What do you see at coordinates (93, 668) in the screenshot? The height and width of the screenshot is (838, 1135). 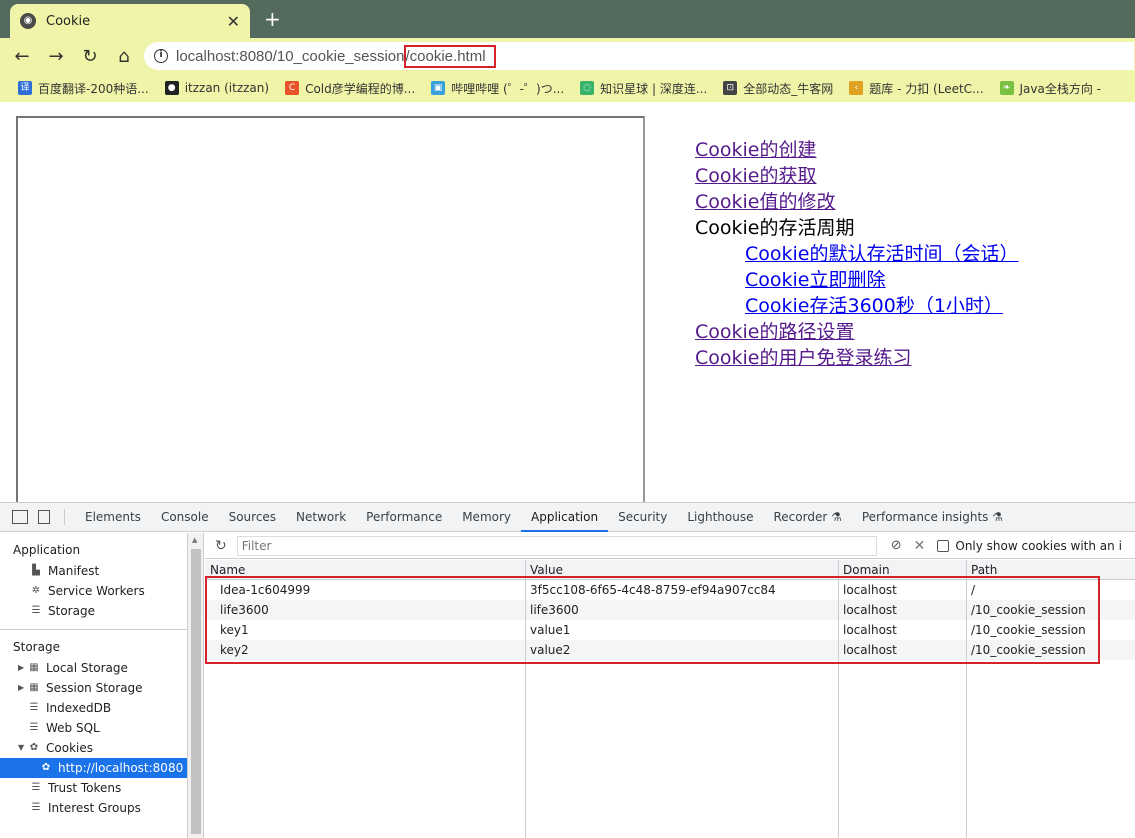 I see `sidebar-item: ▶ ▦ Local Storage` at bounding box center [93, 668].